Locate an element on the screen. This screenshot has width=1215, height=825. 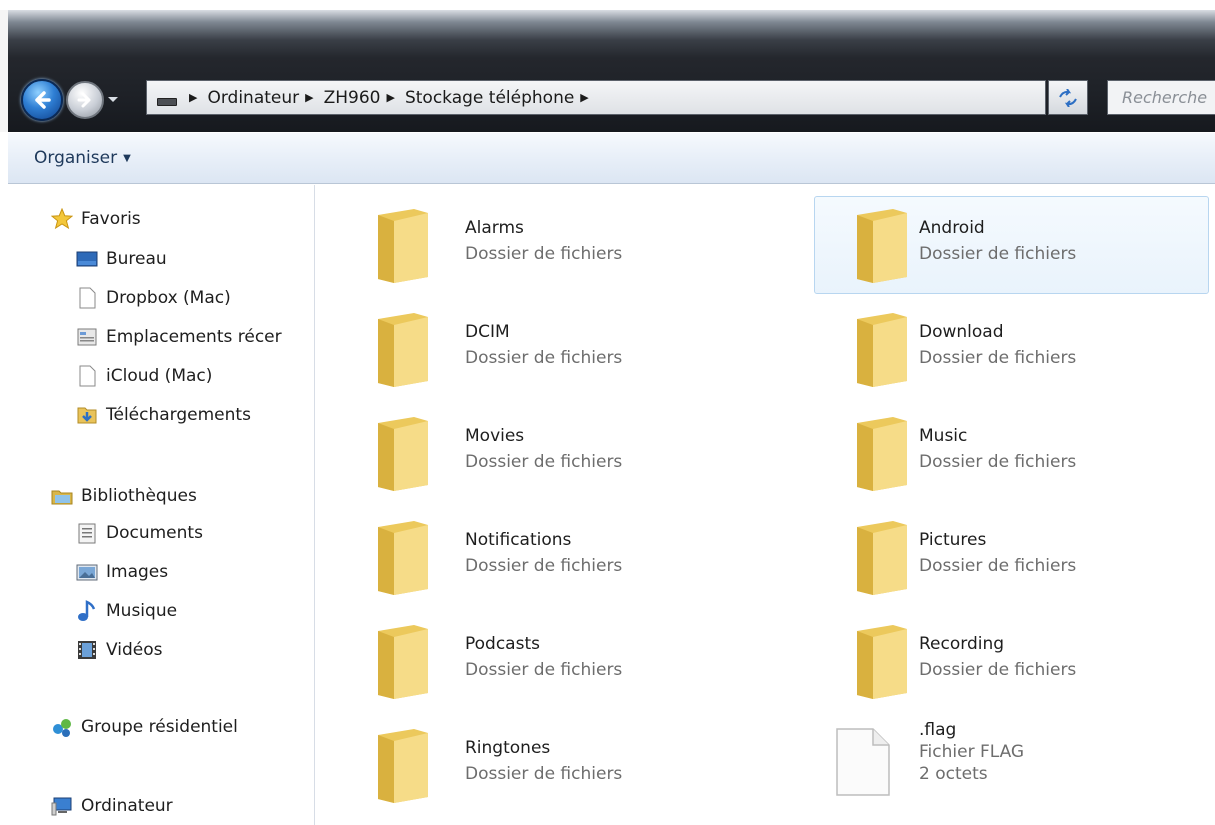
music-note-icon is located at coordinates (87, 611).